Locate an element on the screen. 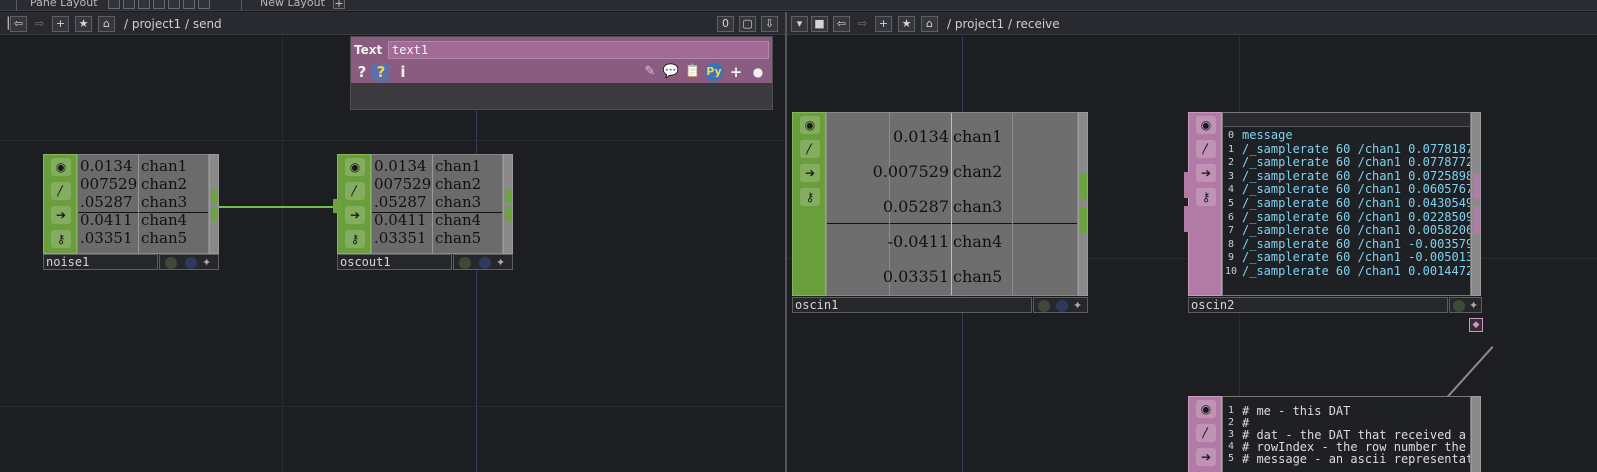 Image resolution: width=1597 pixels, height=472 pixels. callbacks-link-icon: ◆ is located at coordinates (1476, 325).